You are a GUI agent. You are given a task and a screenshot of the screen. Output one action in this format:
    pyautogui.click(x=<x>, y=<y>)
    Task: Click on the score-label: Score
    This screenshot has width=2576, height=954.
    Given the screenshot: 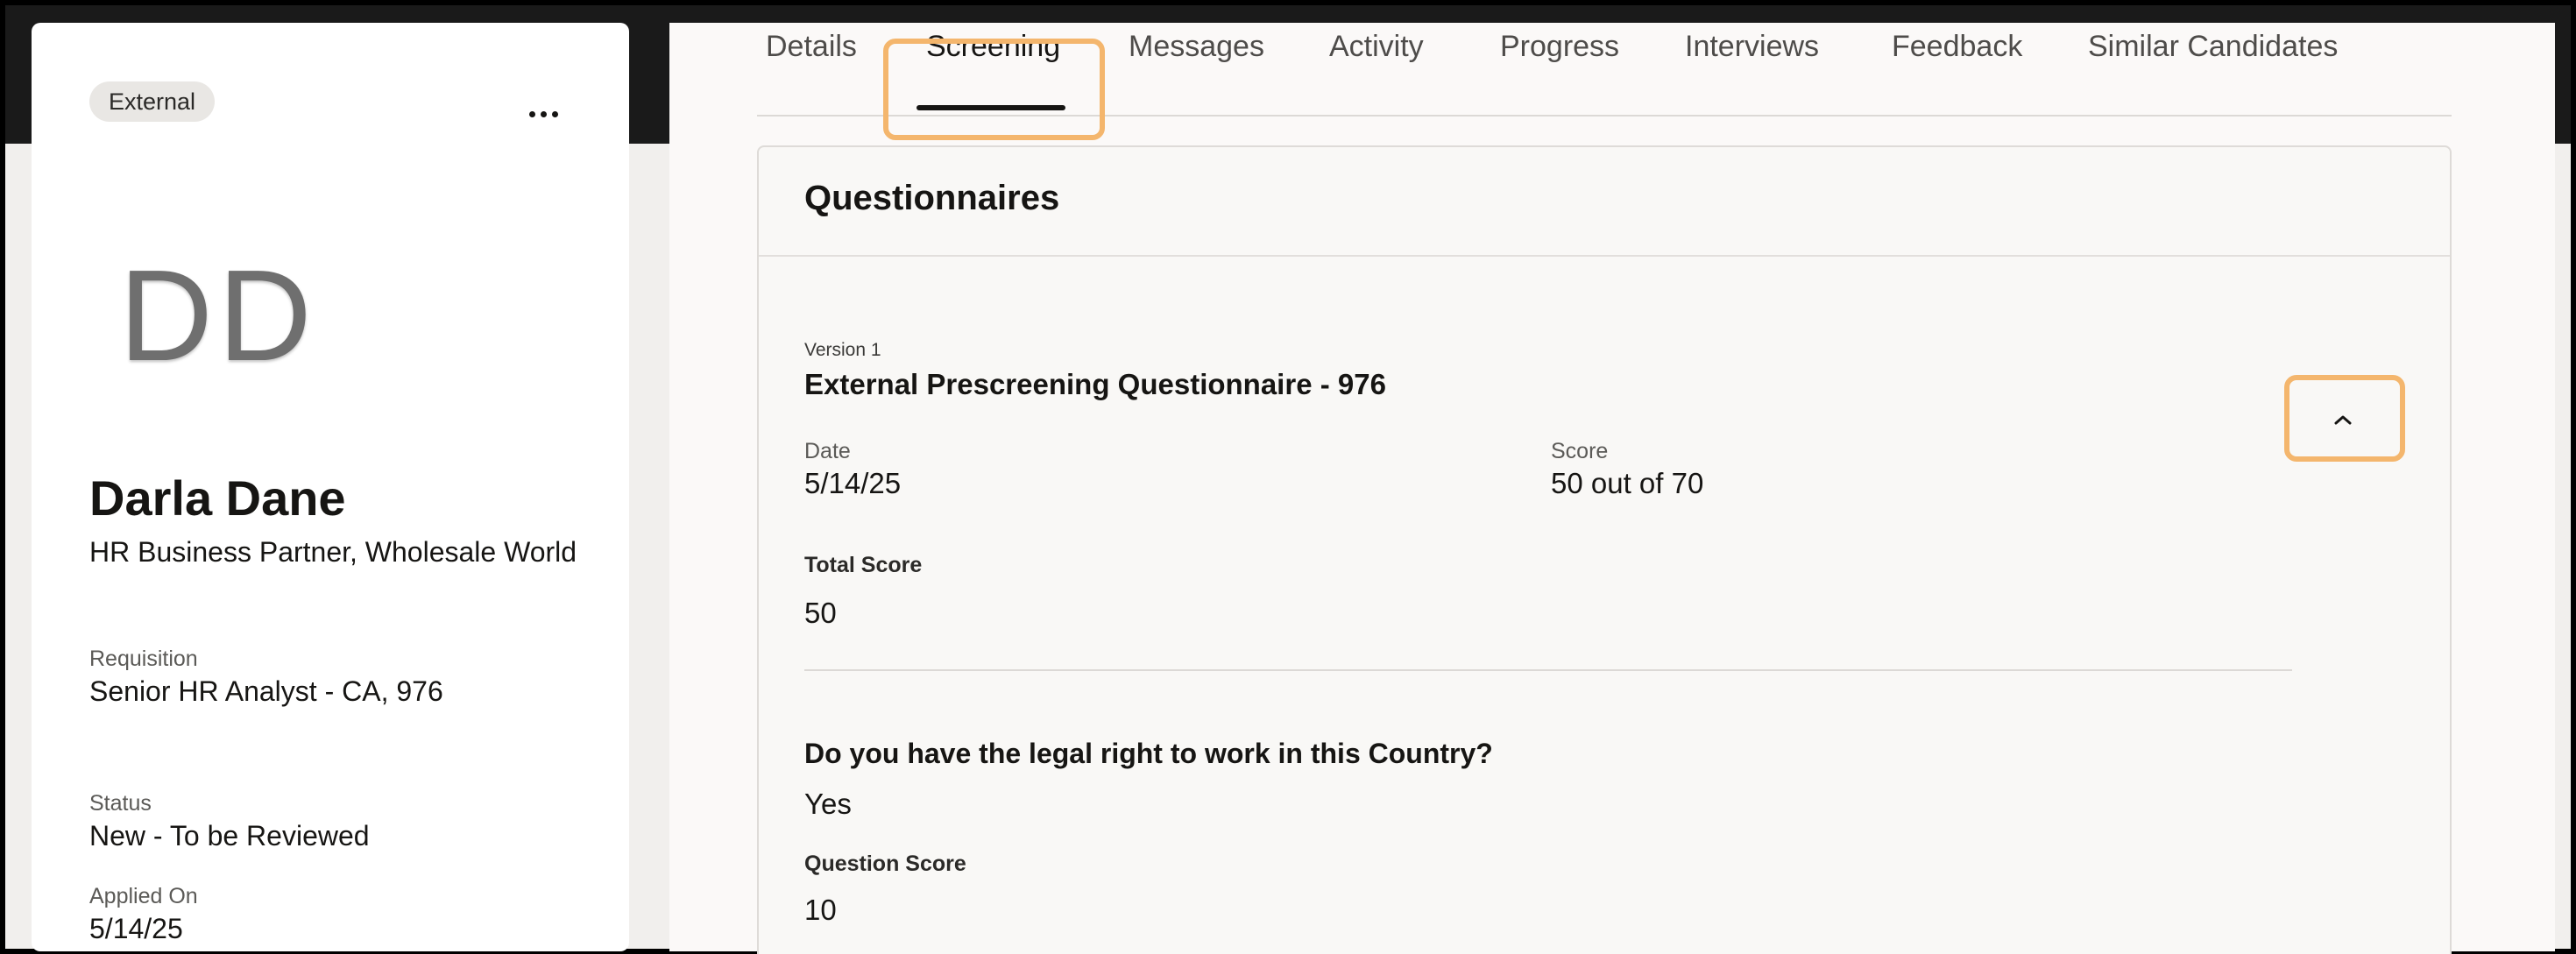 What is the action you would take?
    pyautogui.click(x=1580, y=451)
    